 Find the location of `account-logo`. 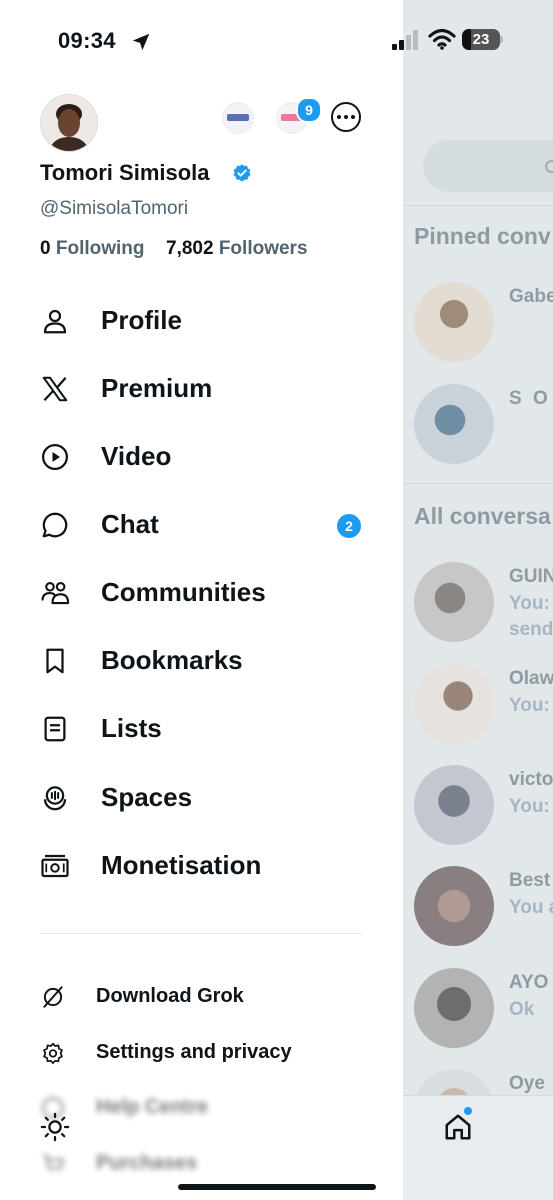

account-logo is located at coordinates (238, 117).